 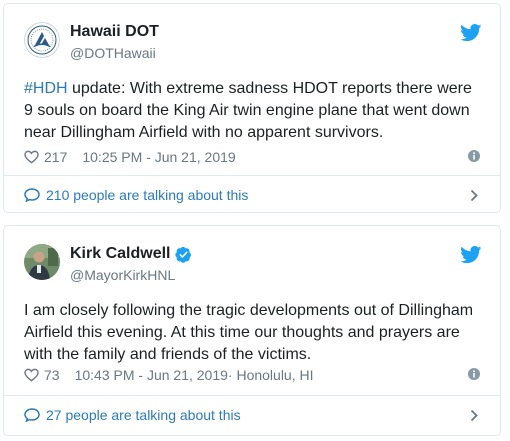 I want to click on like-count: 217, so click(x=55, y=157).